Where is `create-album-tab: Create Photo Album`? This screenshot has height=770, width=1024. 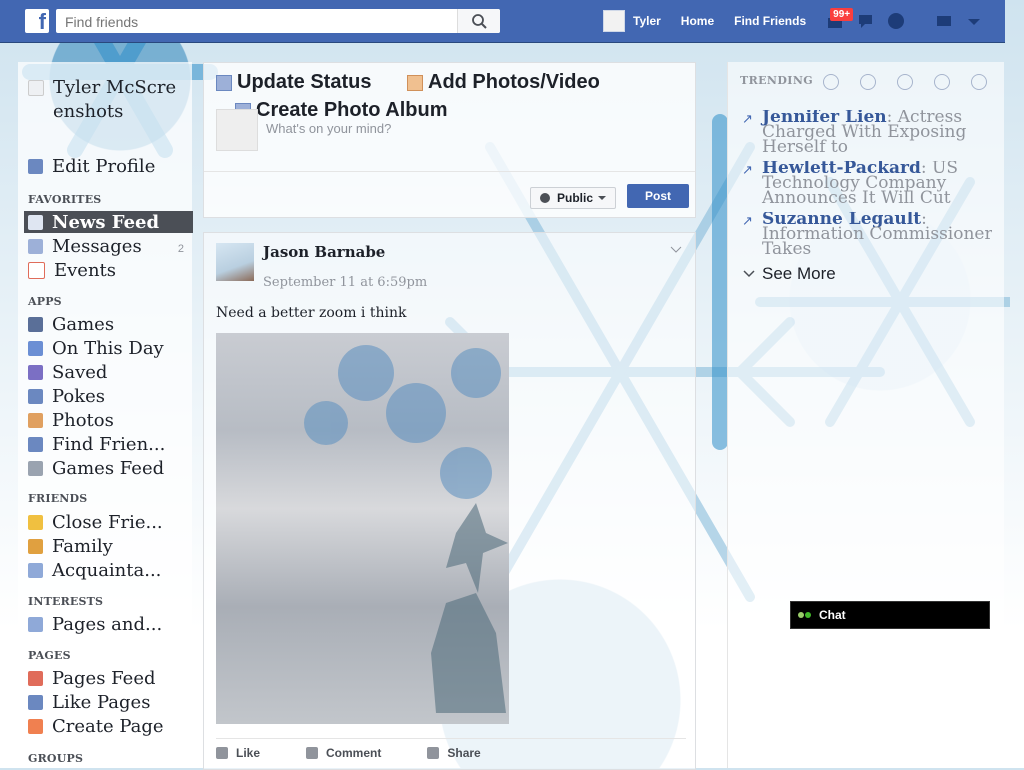 create-album-tab: Create Photo Album is located at coordinates (341, 110).